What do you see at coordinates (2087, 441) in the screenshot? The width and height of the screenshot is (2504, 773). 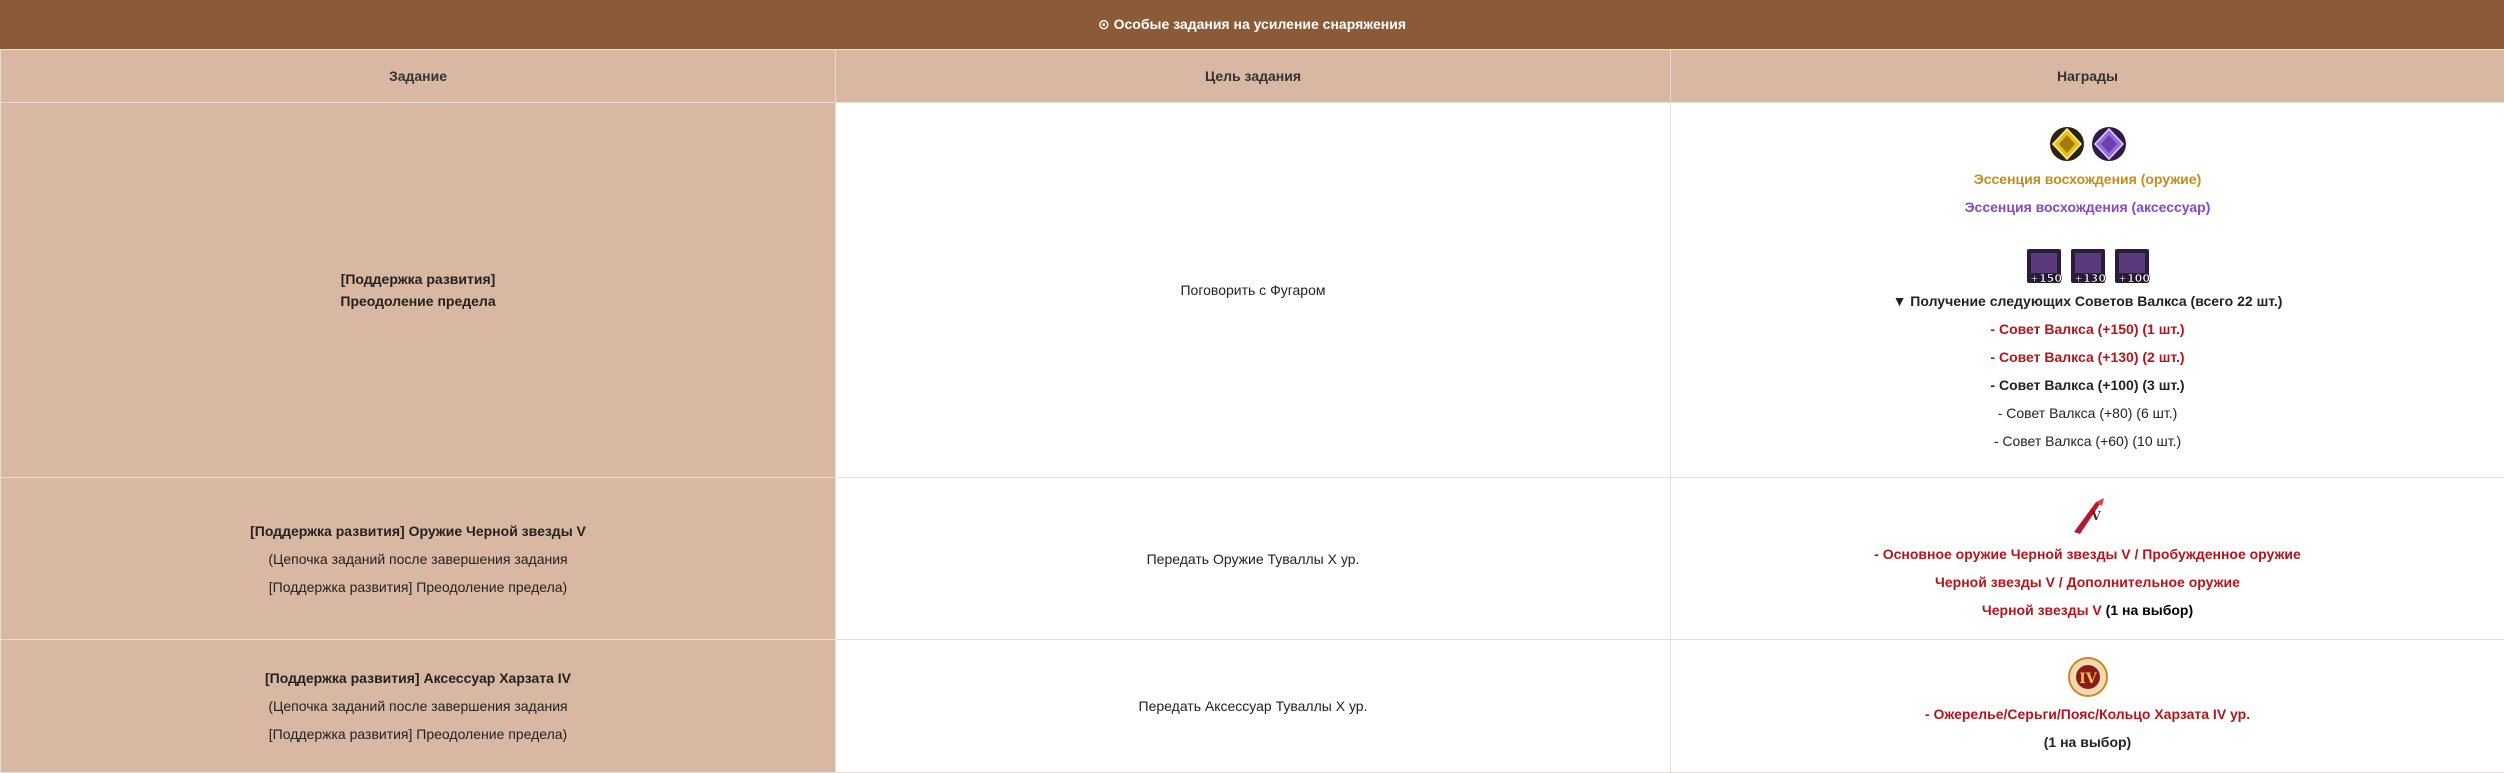 I see `advice-item: - Совет Валкса (+60) (10 шт.)` at bounding box center [2087, 441].